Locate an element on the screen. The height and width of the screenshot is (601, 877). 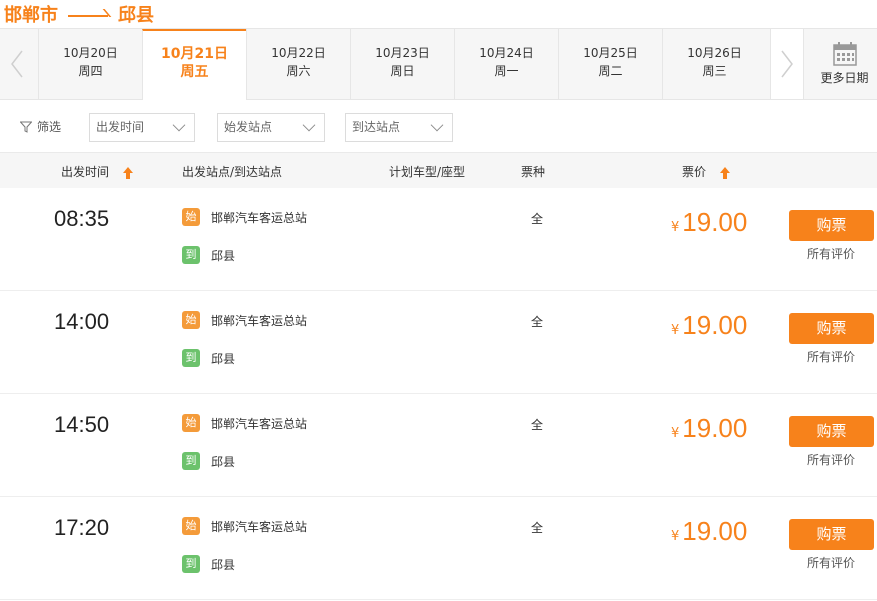
date-item: 10月22日 周六 is located at coordinates (298, 64).